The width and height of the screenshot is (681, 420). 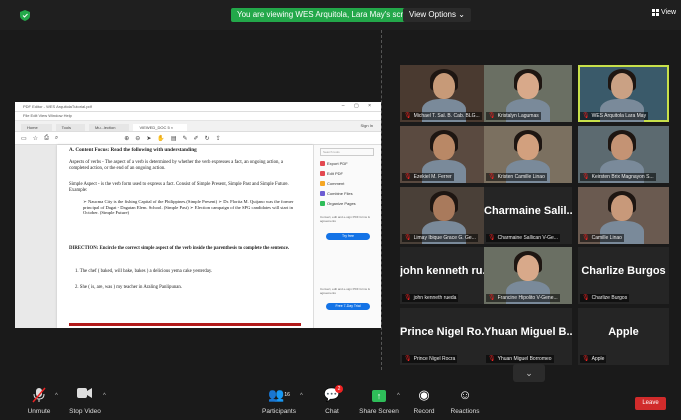 I want to click on participant-tile: john kenneth ru... 🎙 john kenneth rueda, so click(x=444, y=275).